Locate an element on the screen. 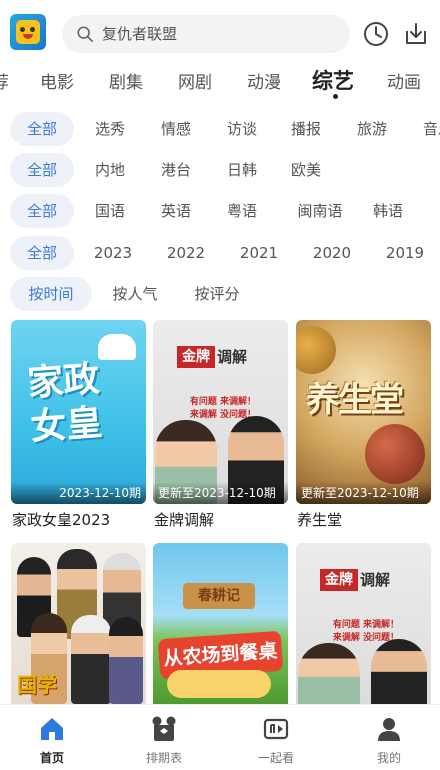  filter-row-year: 全部 2023 2022 2021 2020 2019 is located at coordinates (220, 253).